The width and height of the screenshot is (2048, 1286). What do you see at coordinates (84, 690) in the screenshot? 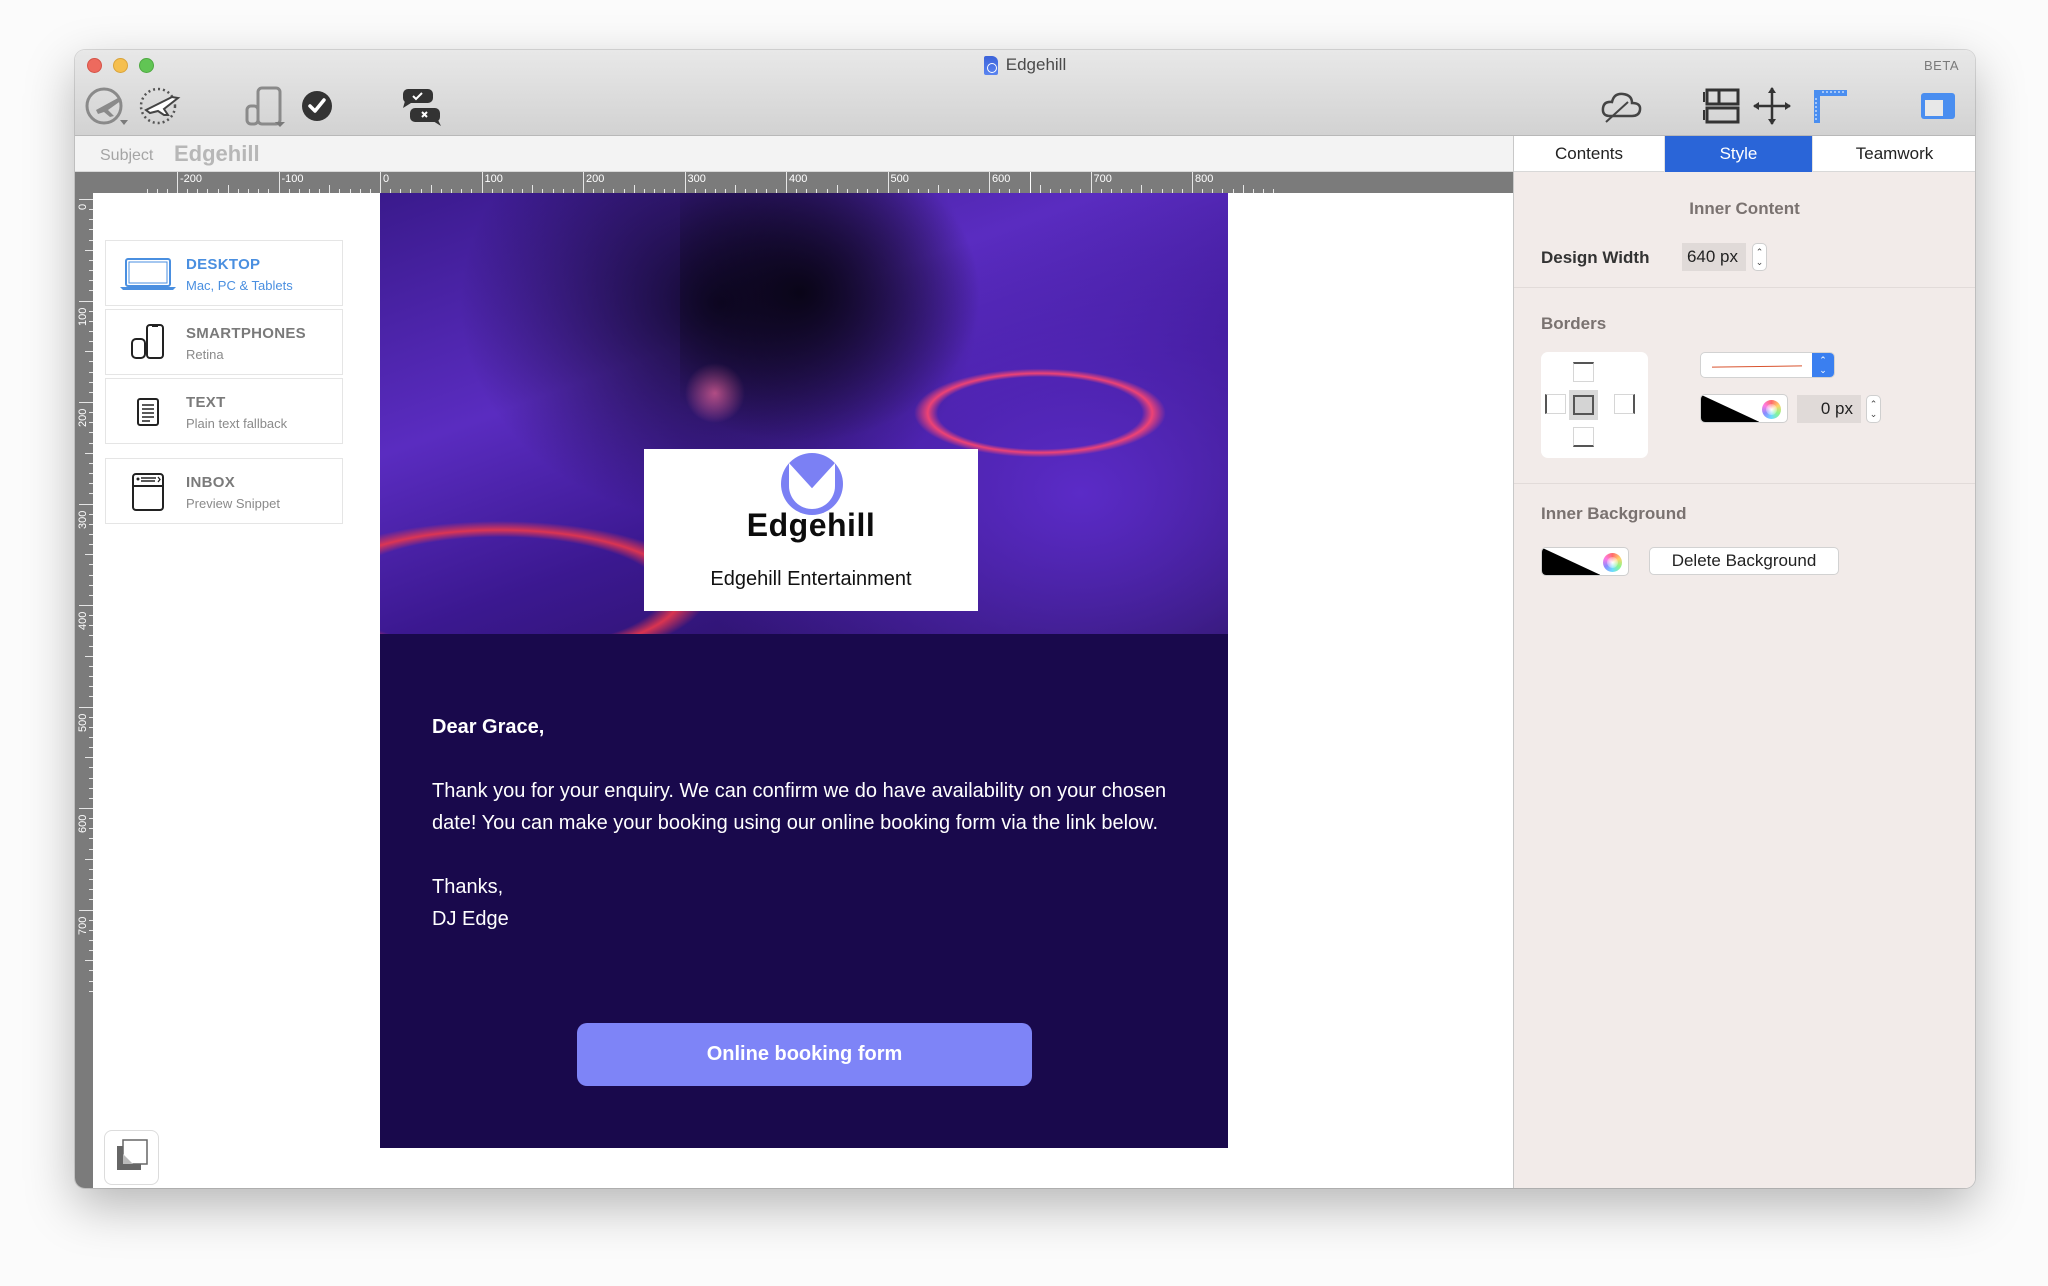
I see `vertical-ruler: 0 100 200 300 400 500 600 700` at bounding box center [84, 690].